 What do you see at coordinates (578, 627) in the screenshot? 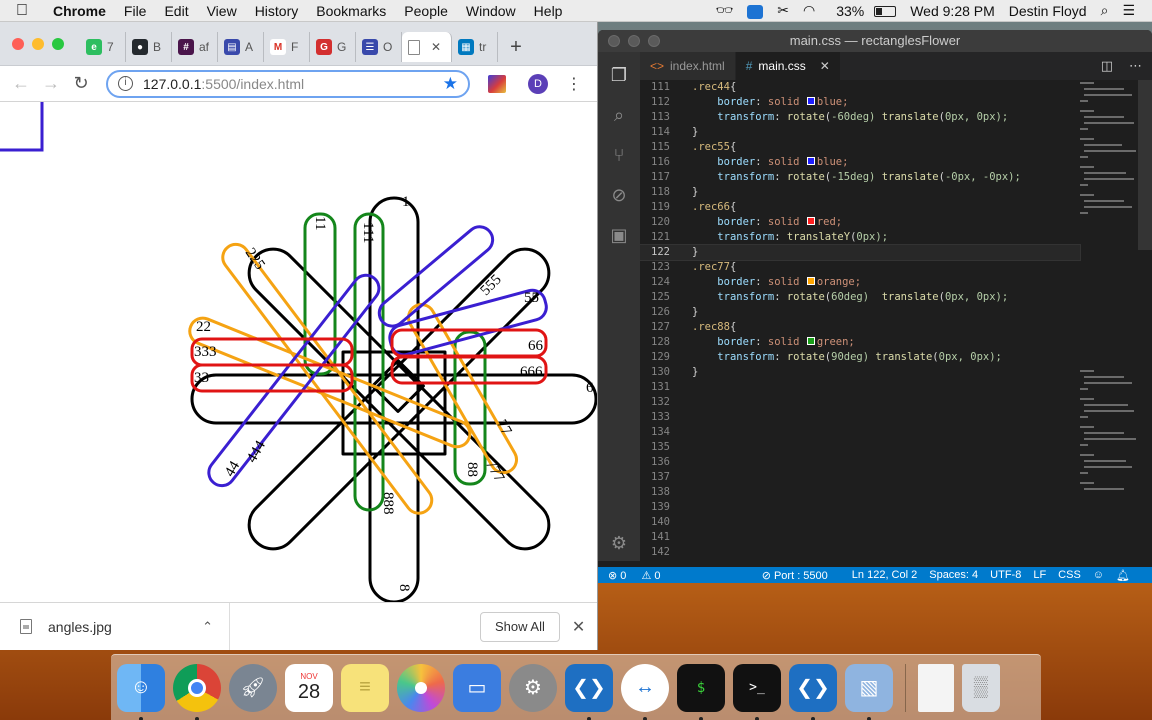
I see `close-shelf-icon: ✕` at bounding box center [578, 627].